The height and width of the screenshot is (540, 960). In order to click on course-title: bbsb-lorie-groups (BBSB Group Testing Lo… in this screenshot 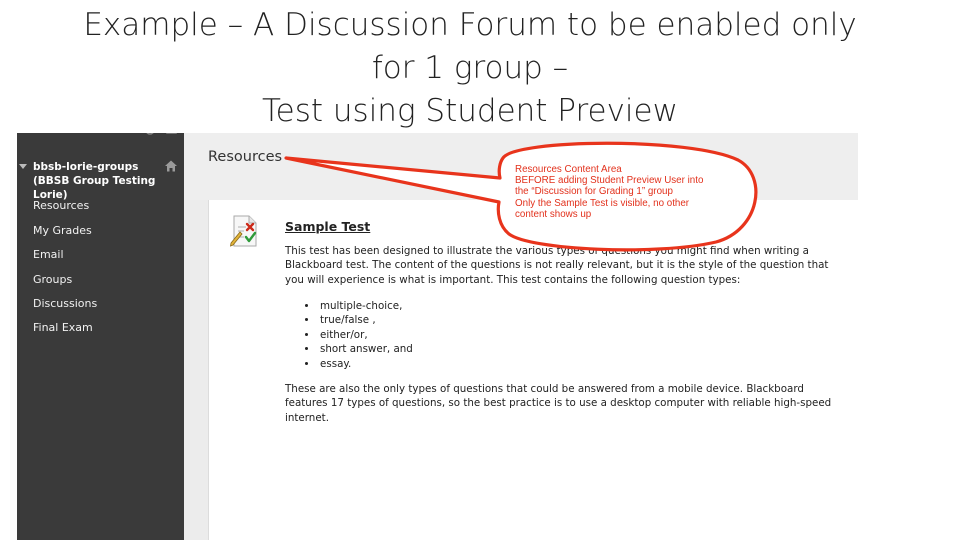, I will do `click(91, 181)`.